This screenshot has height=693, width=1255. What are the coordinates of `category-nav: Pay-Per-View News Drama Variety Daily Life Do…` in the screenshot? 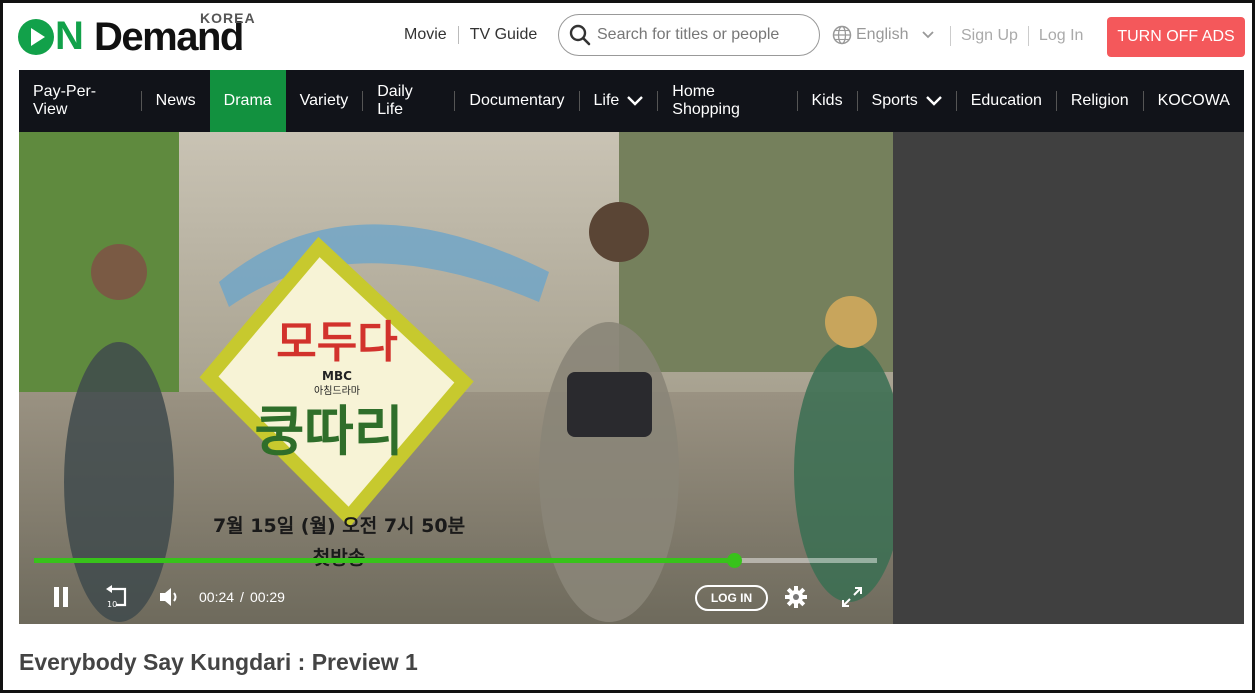 It's located at (631, 101).